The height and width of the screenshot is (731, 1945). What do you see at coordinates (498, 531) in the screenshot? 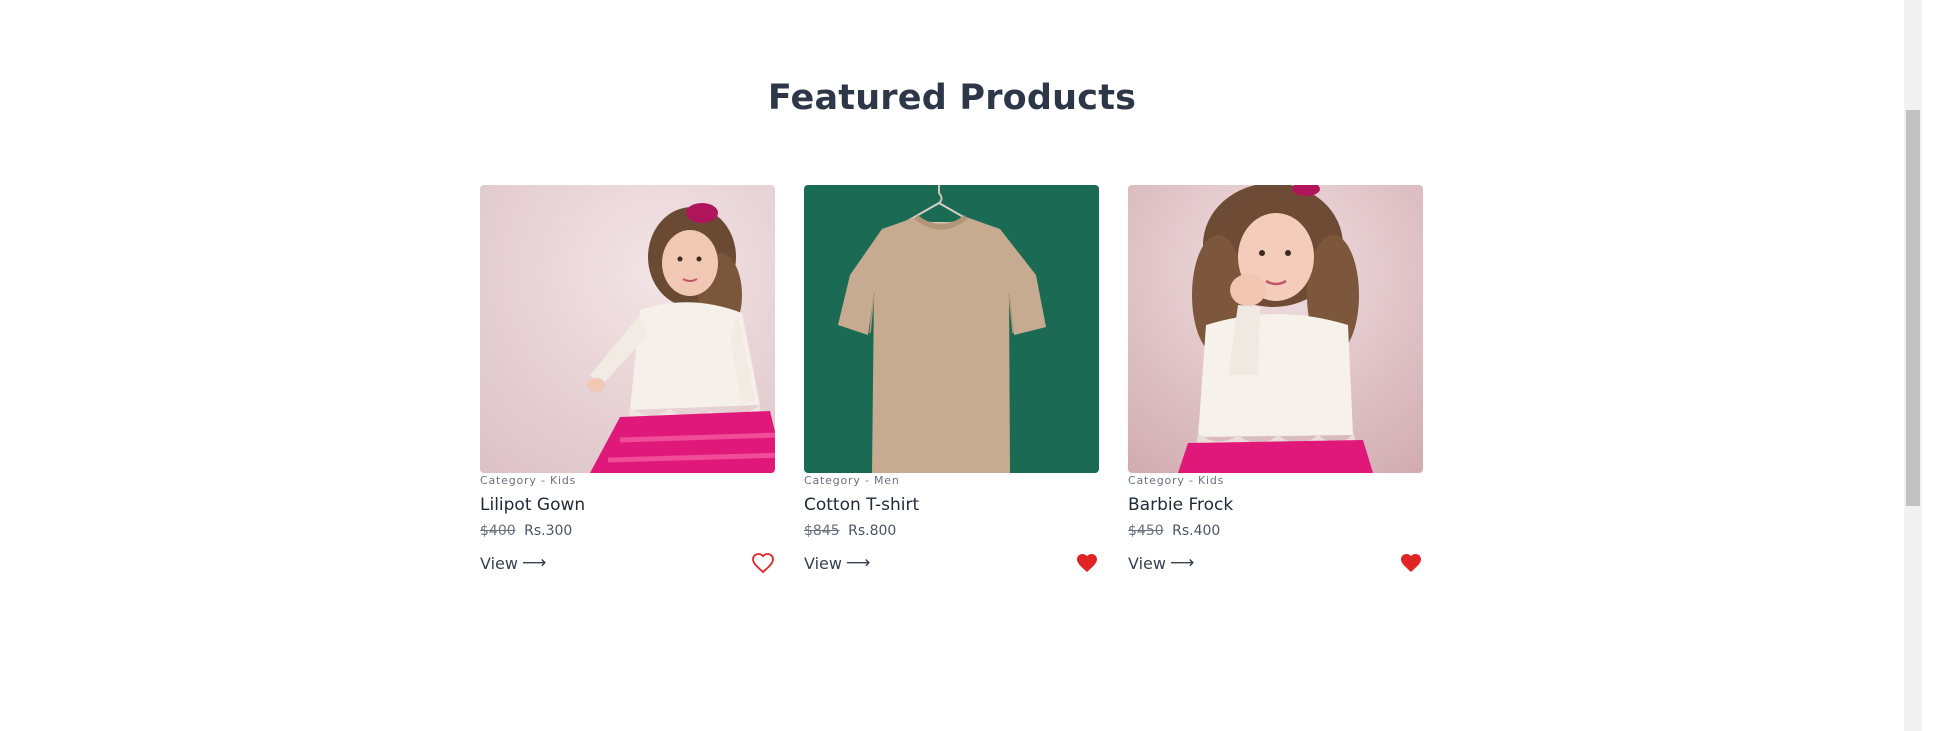
I see `old-price: $400` at bounding box center [498, 531].